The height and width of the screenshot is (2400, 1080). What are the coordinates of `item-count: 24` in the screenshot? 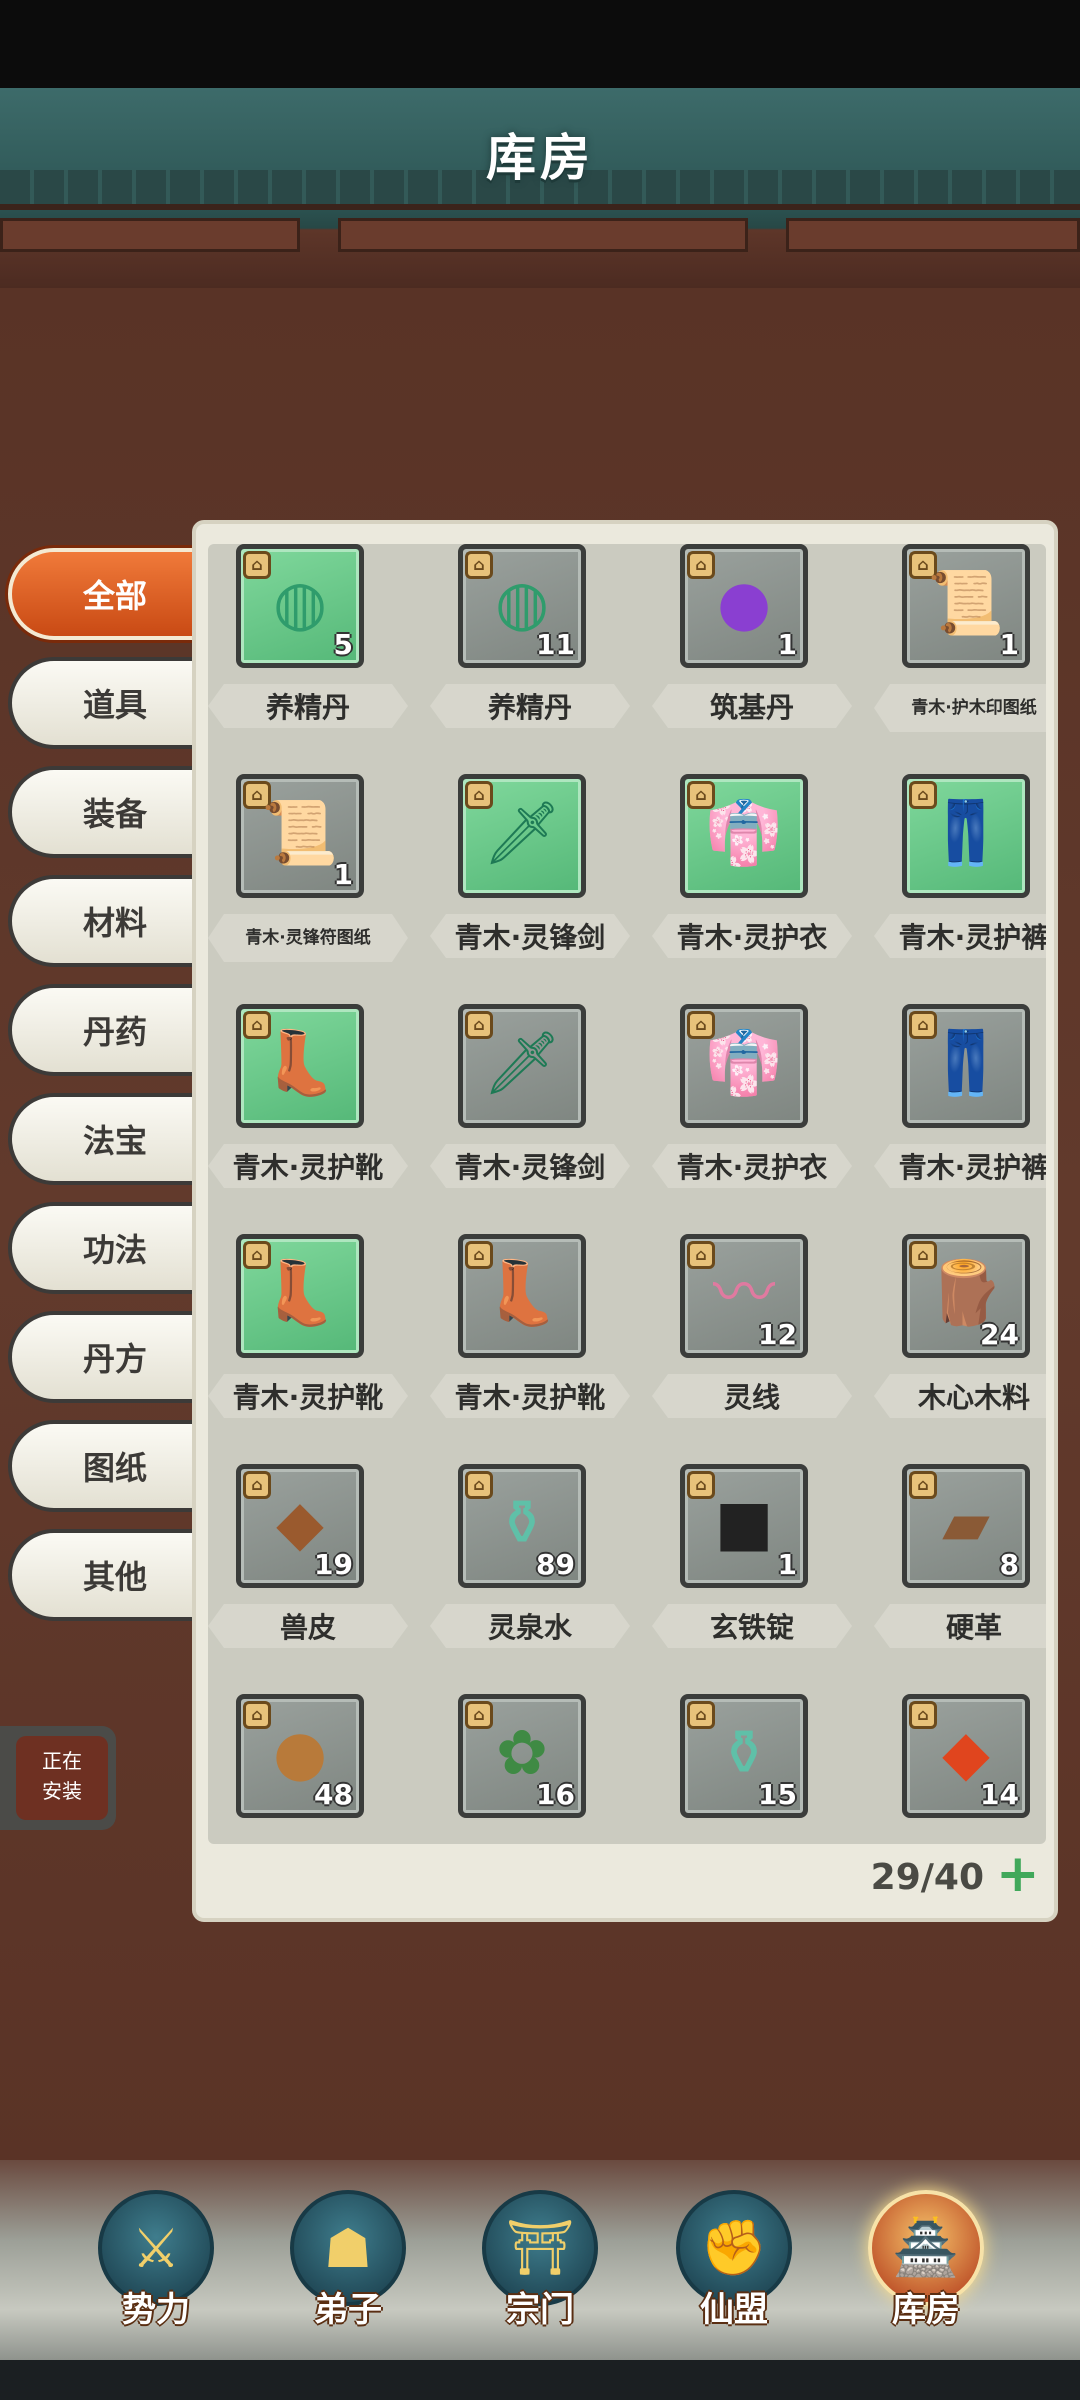 It's located at (999, 1334).